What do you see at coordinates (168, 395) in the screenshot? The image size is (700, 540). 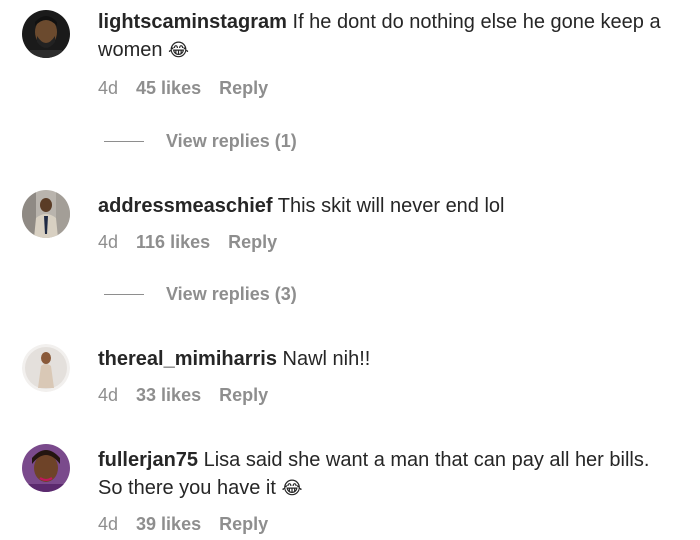 I see `comment-likes: 33 likes` at bounding box center [168, 395].